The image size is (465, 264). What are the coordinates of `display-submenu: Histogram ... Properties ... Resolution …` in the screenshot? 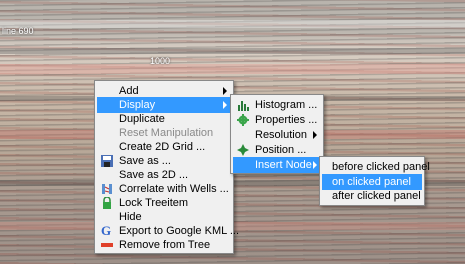 It's located at (277, 134).